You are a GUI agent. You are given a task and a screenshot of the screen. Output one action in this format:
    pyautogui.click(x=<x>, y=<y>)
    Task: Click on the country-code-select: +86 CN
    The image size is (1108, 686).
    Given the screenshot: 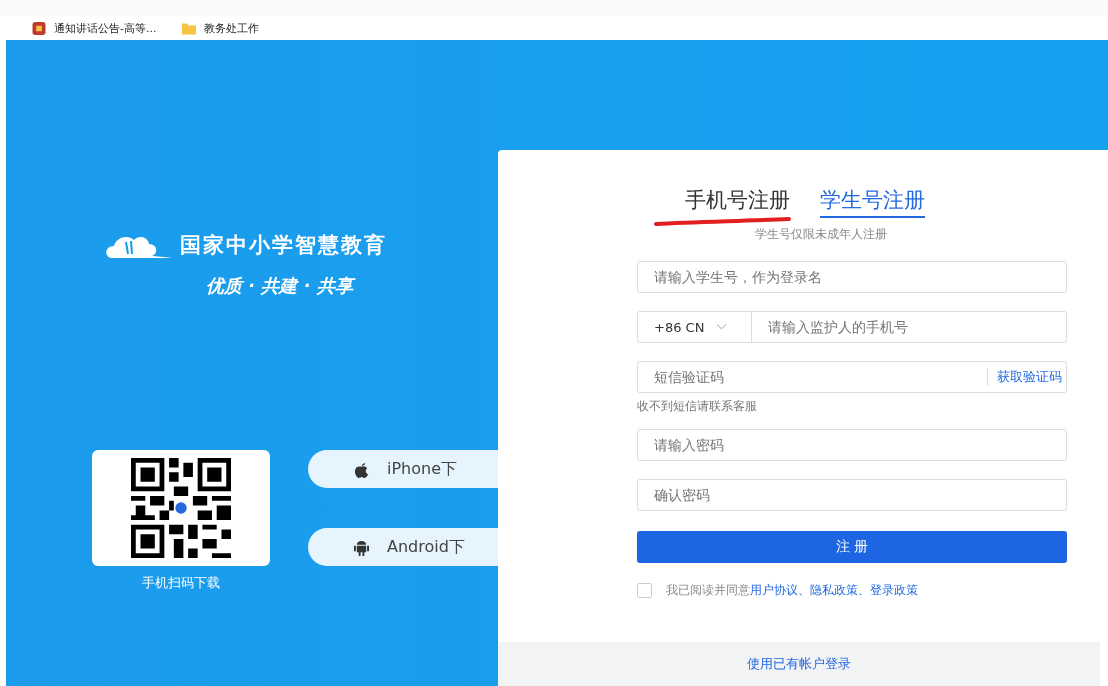 What is the action you would take?
    pyautogui.click(x=695, y=327)
    